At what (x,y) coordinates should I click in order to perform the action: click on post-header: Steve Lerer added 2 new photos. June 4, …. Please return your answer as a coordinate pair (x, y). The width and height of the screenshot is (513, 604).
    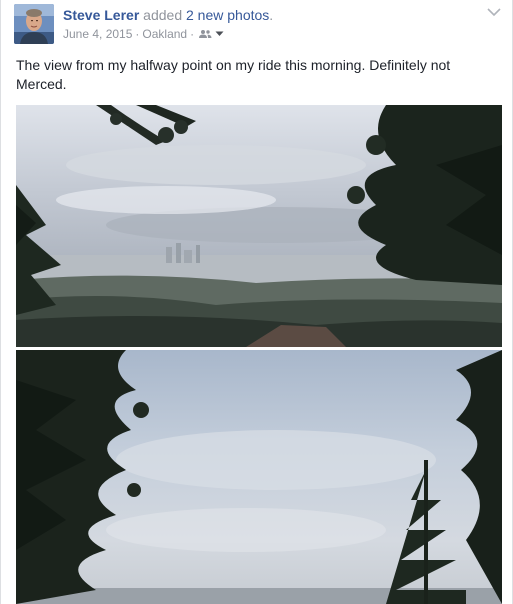
    Looking at the image, I should click on (143, 25).